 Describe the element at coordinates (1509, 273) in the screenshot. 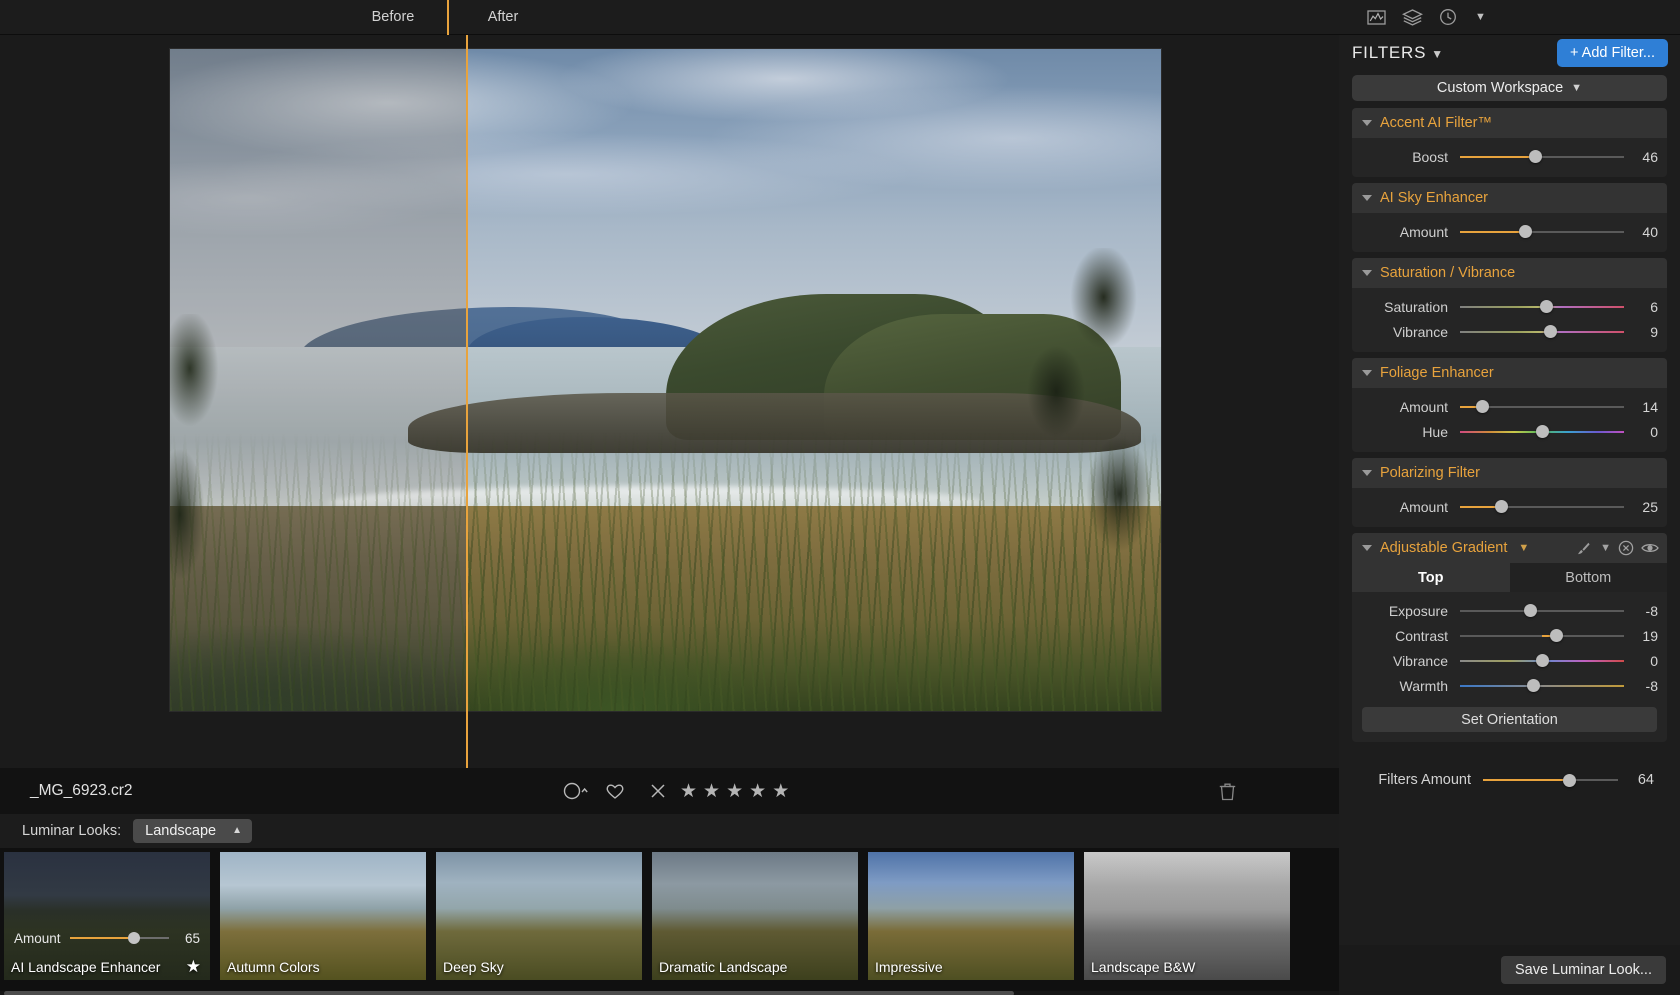

I see `filter-header: Saturation / Vibrance` at that location.